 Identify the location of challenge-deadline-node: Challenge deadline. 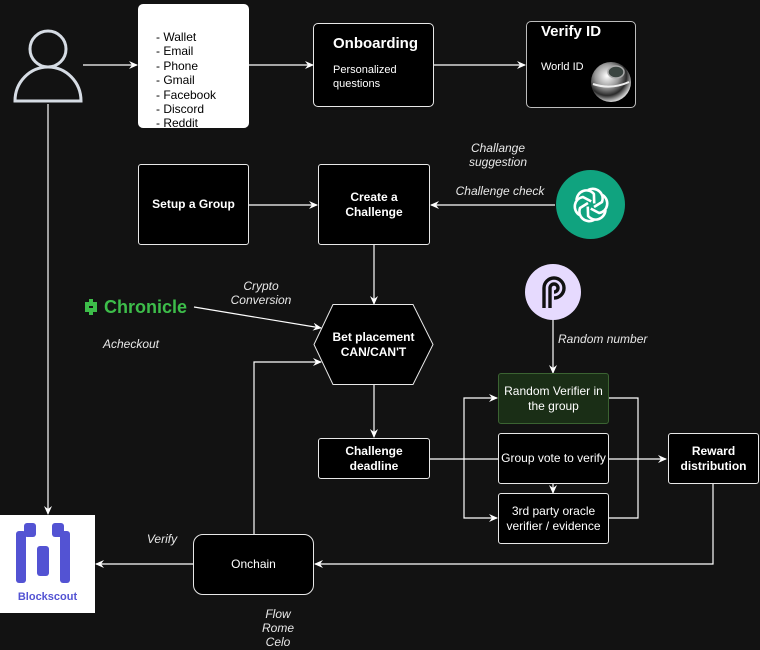
(374, 458).